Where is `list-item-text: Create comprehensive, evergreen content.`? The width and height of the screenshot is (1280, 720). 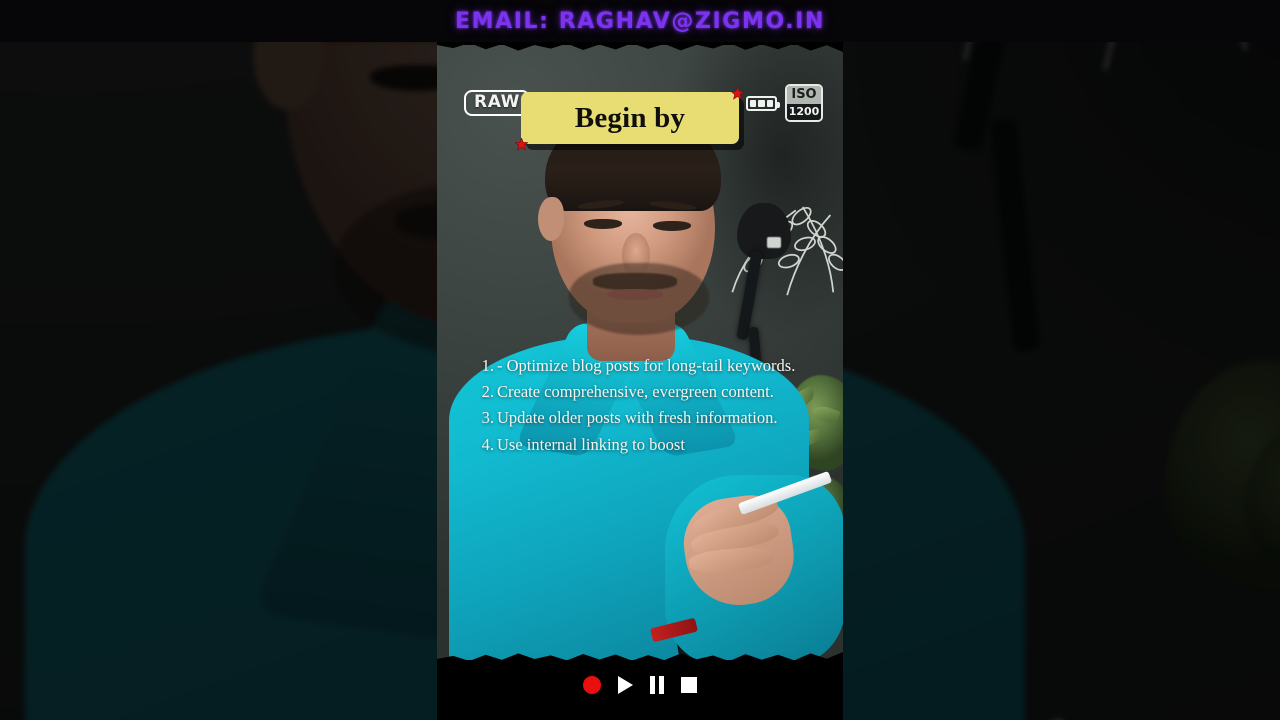 list-item-text: Create comprehensive, evergreen content. is located at coordinates (635, 392).